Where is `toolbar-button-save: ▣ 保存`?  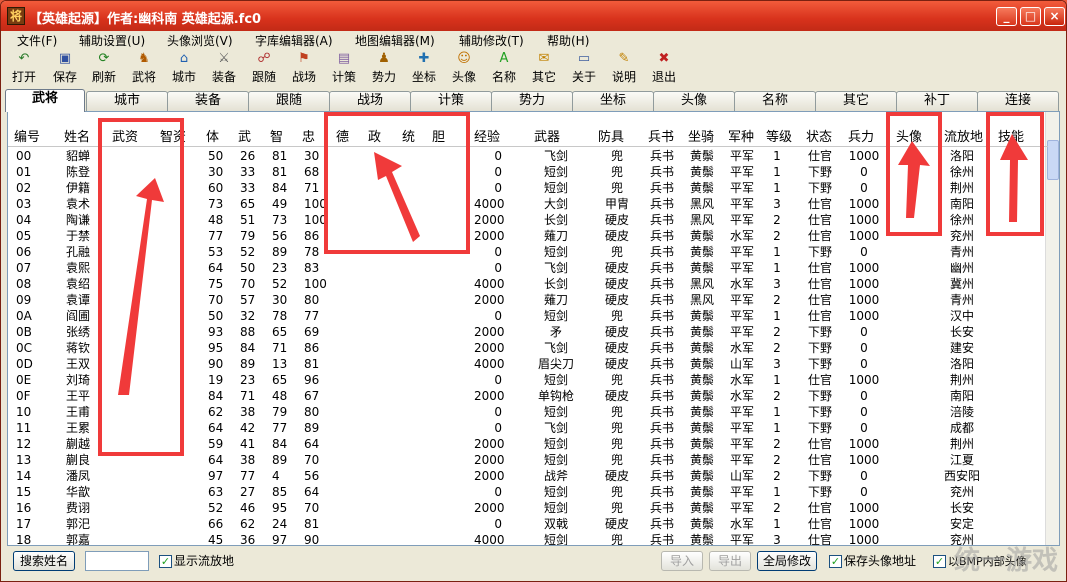 toolbar-button-save: ▣ 保存 is located at coordinates (65, 69).